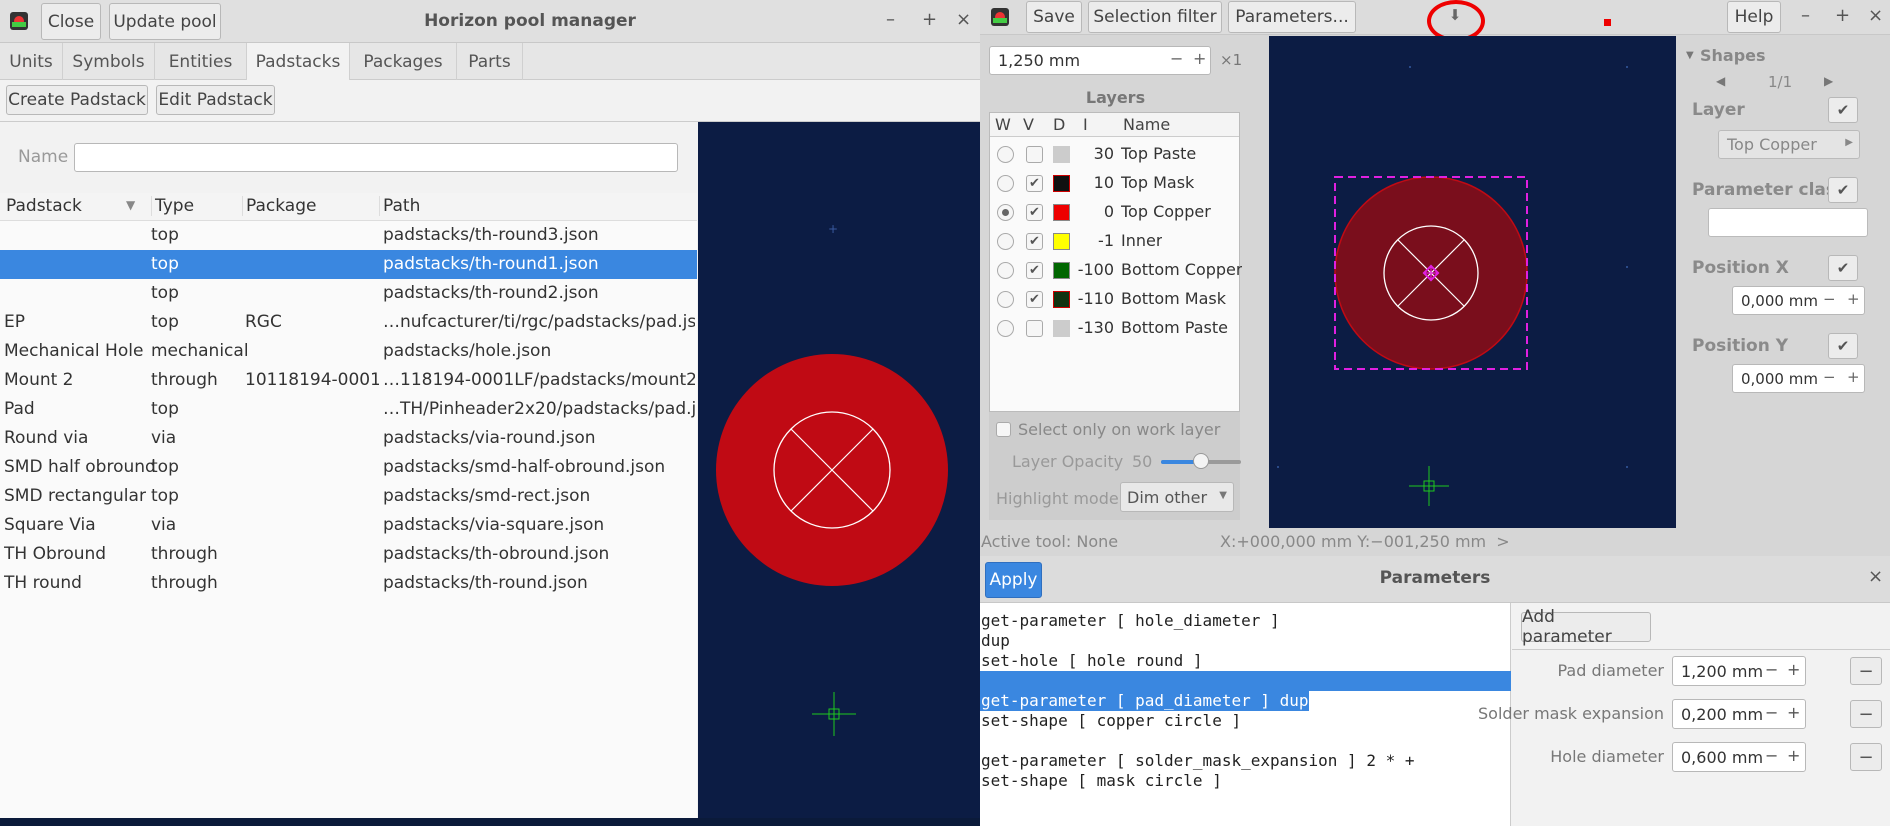  Describe the element at coordinates (1003, 429) in the screenshot. I see `select-only-checkbox` at that location.